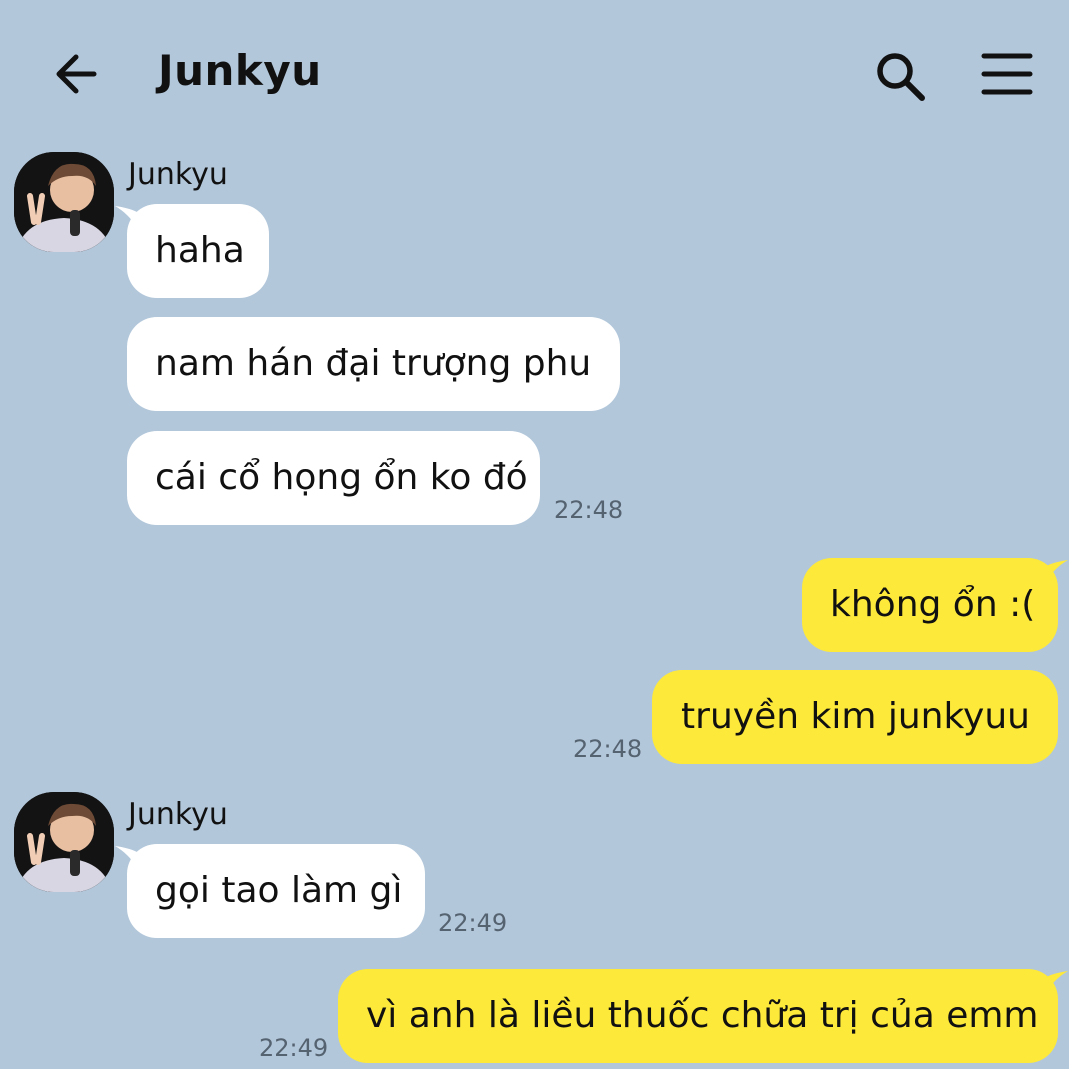 Image resolution: width=1069 pixels, height=1069 pixels. I want to click on message-bubble: haha, so click(198, 251).